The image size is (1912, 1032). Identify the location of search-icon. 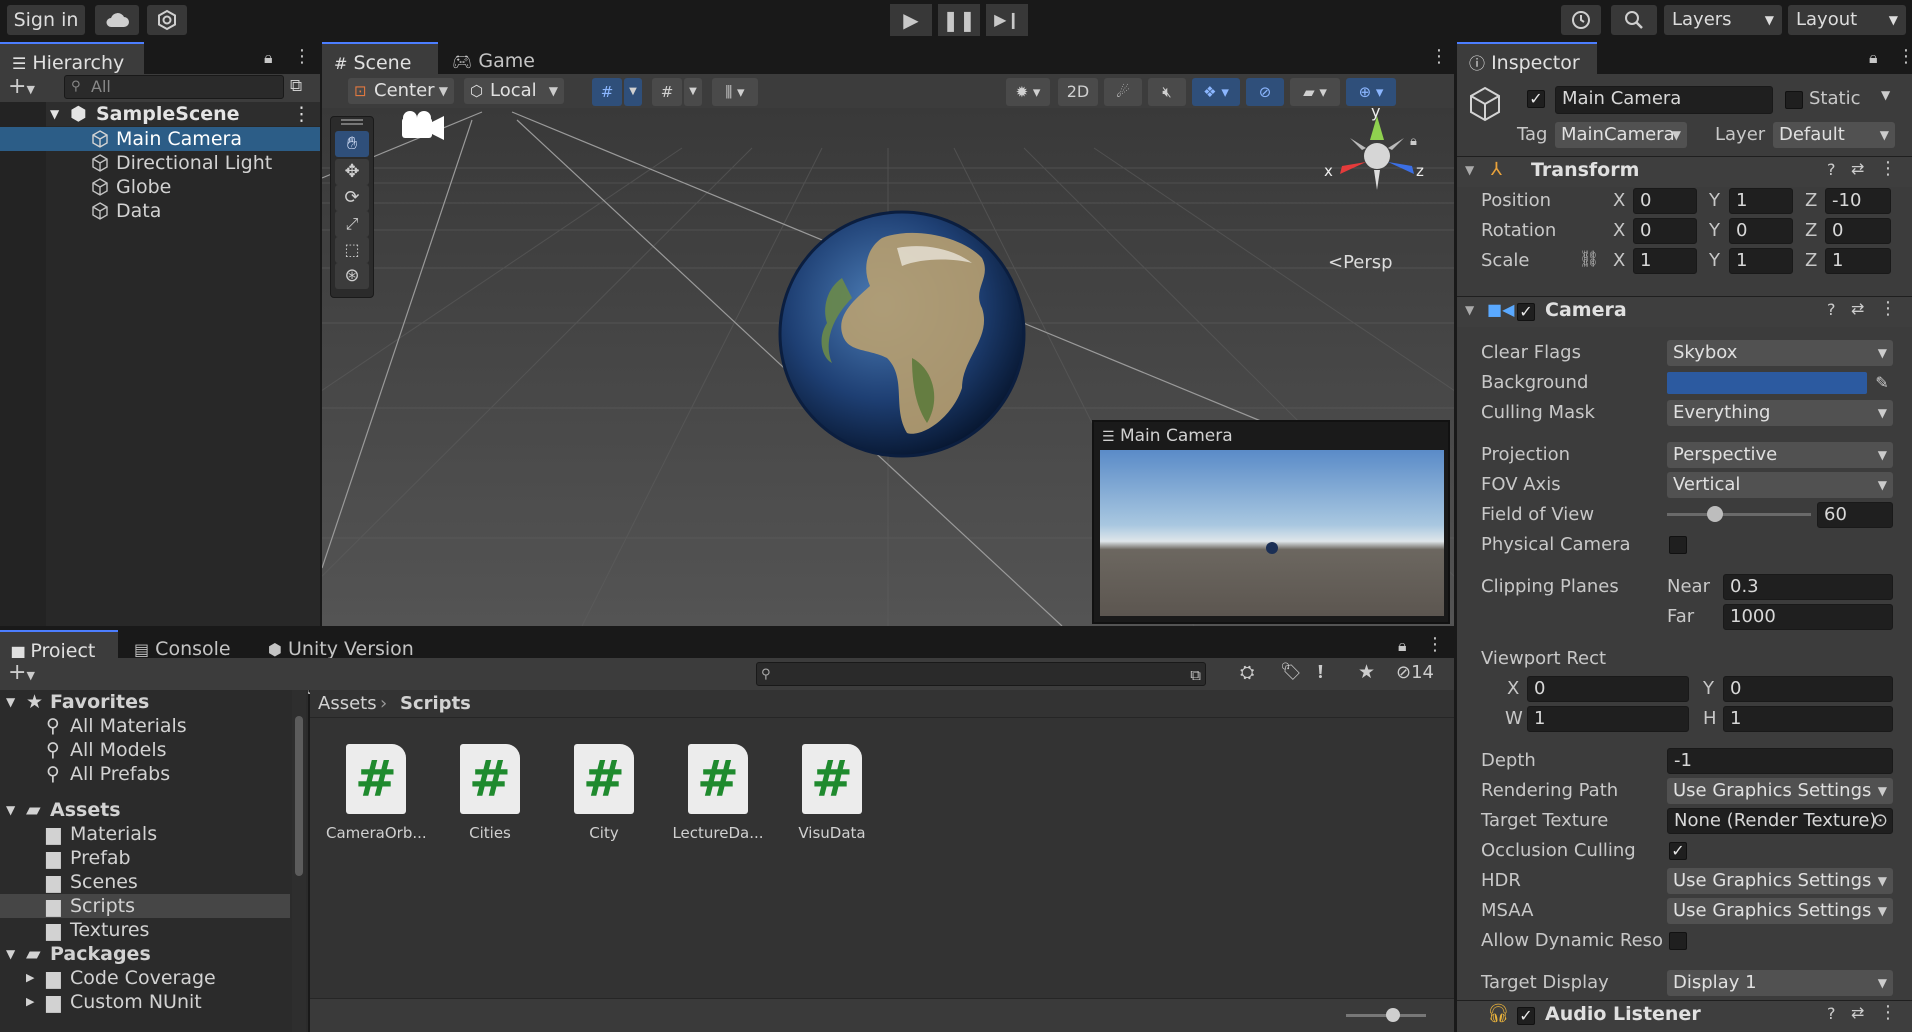
(1634, 20).